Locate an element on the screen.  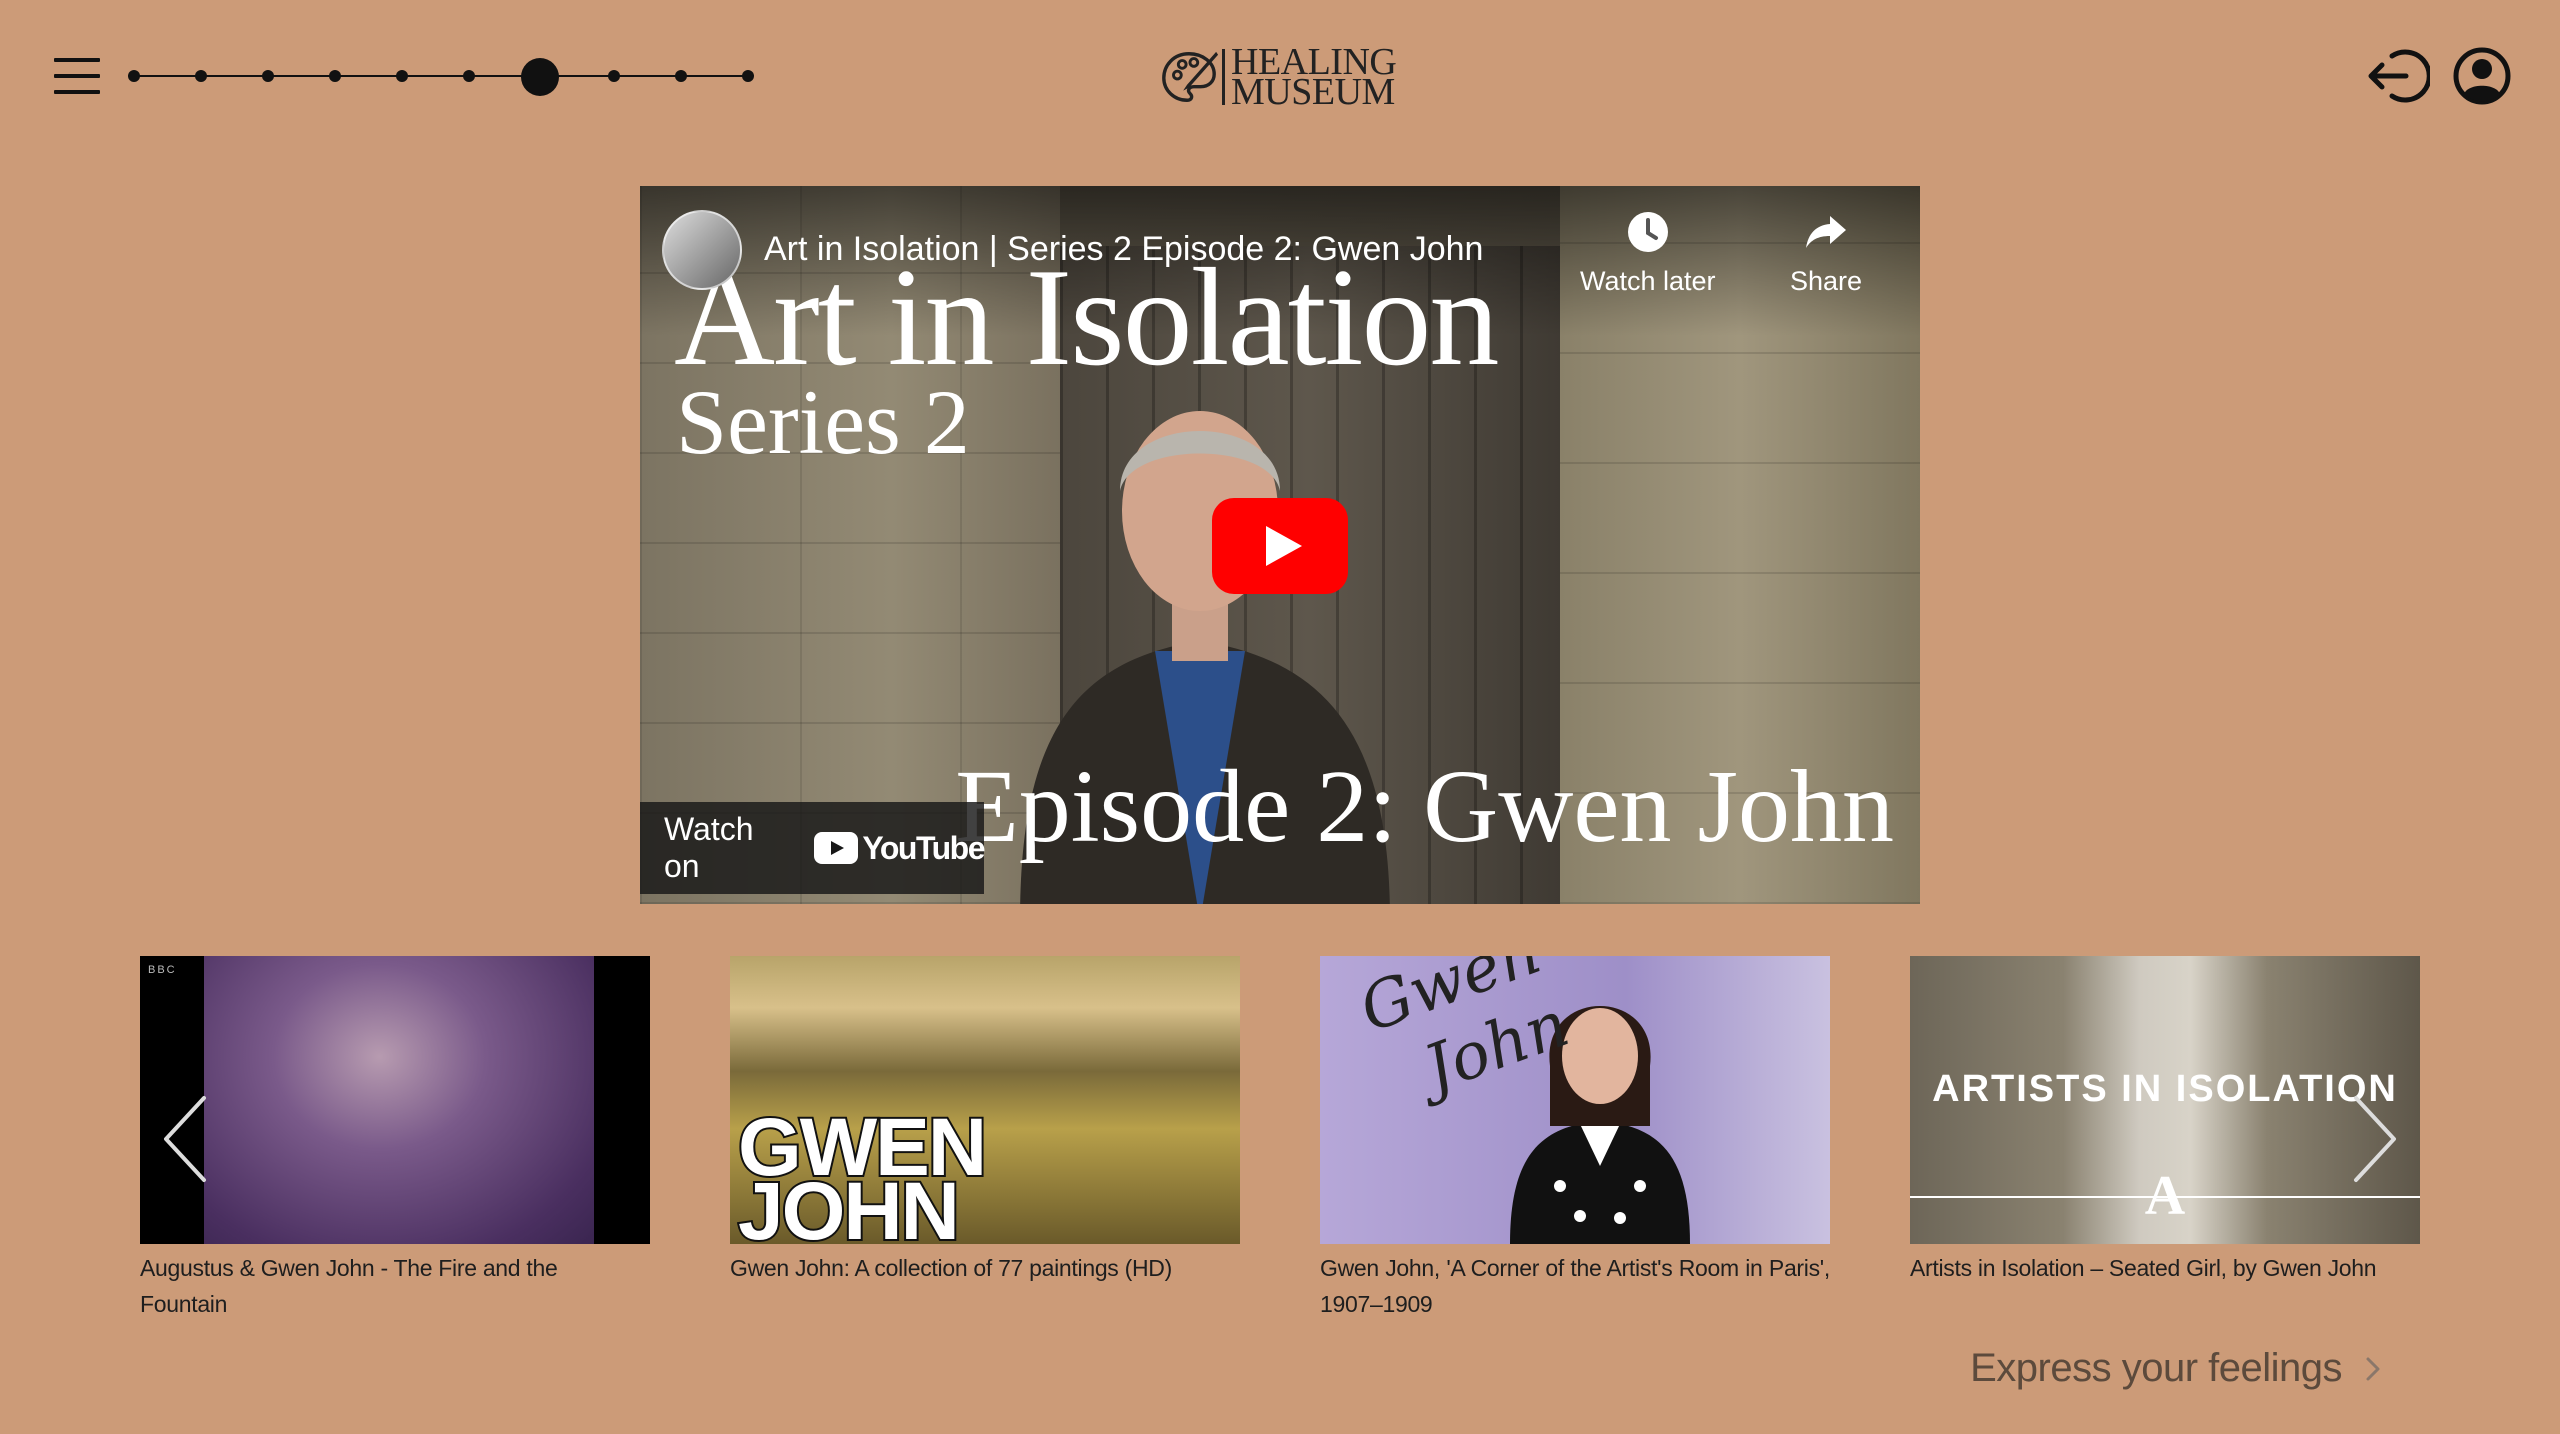
logo-line-2: MUSEUM is located at coordinates (1313, 92).